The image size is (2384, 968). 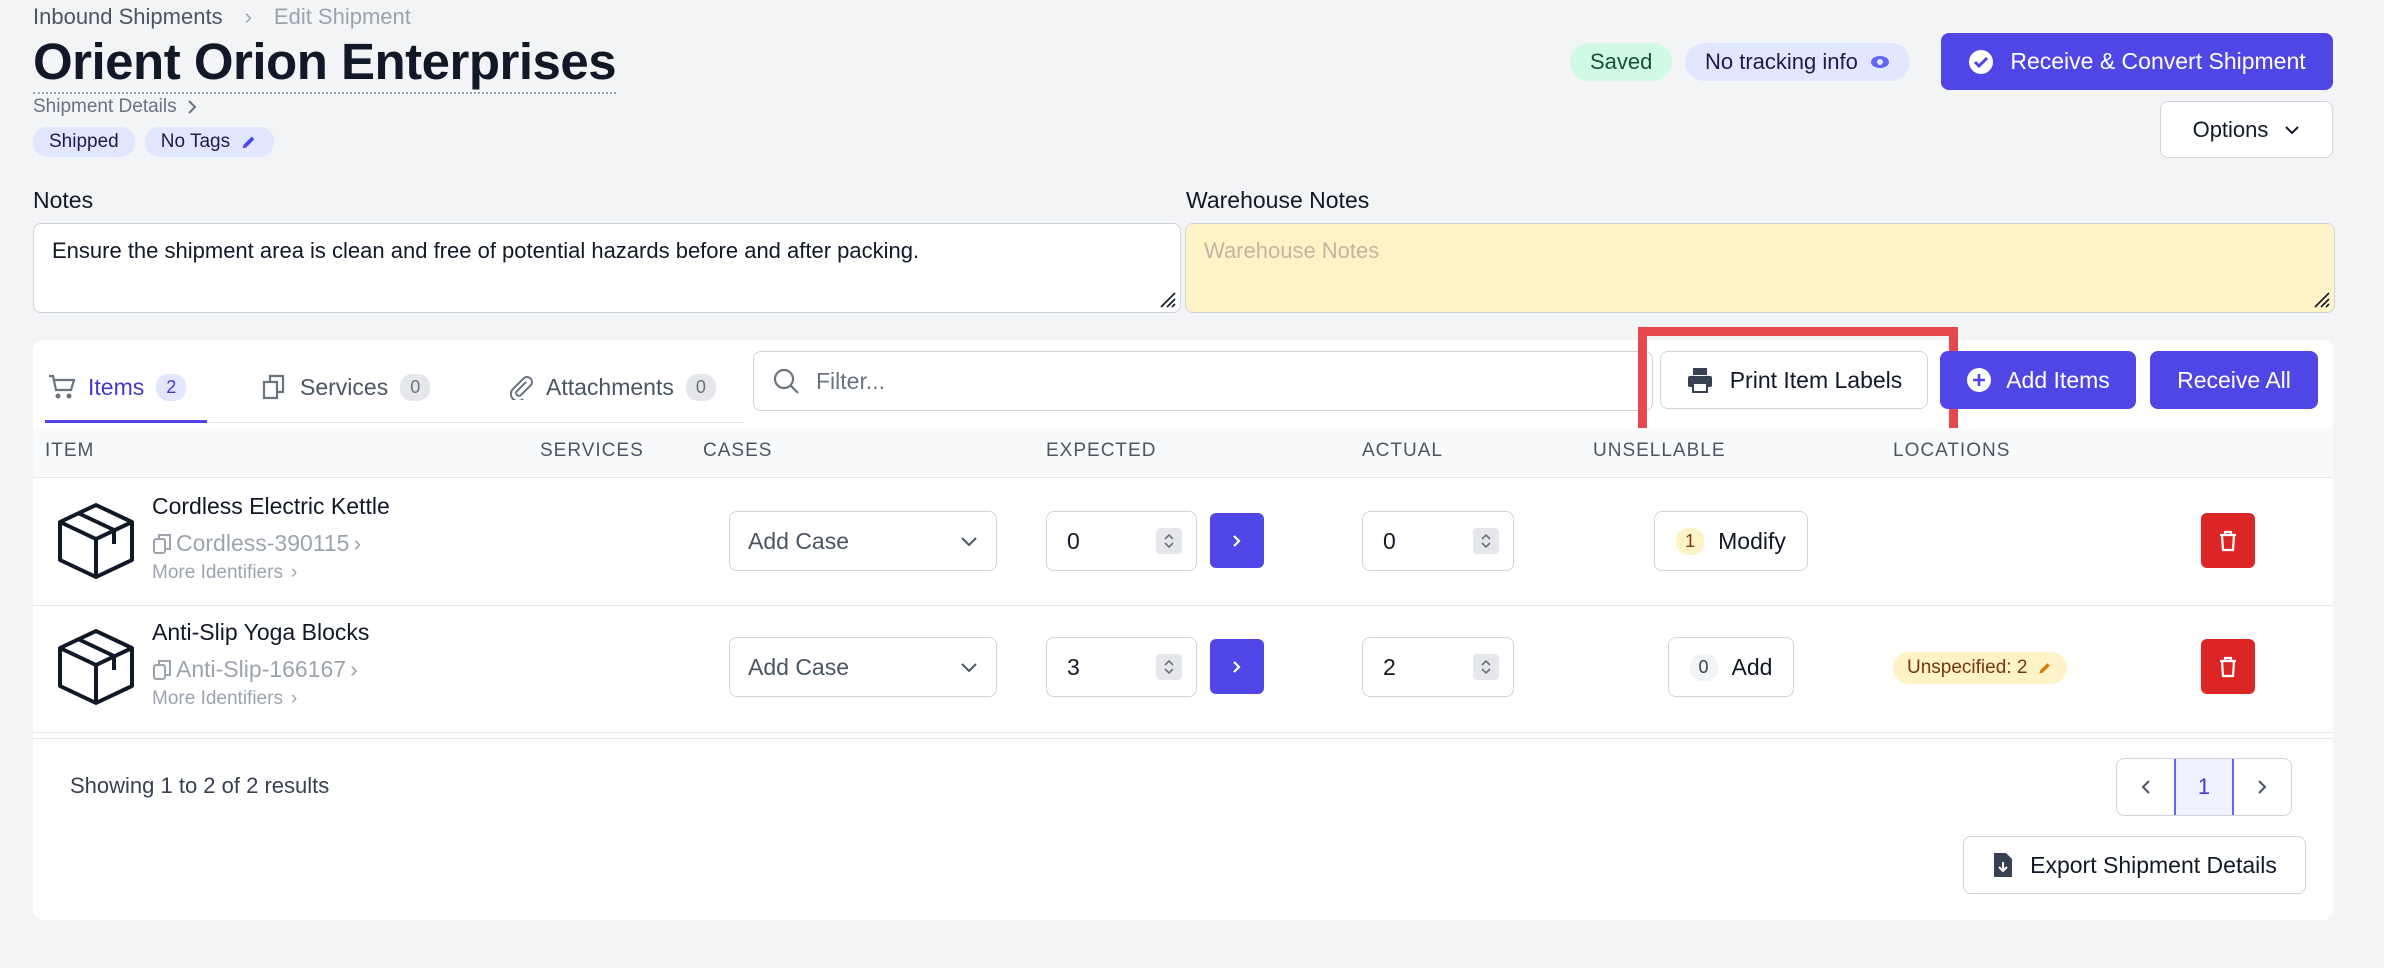 What do you see at coordinates (1121, 541) in the screenshot?
I see `expected-input: 0` at bounding box center [1121, 541].